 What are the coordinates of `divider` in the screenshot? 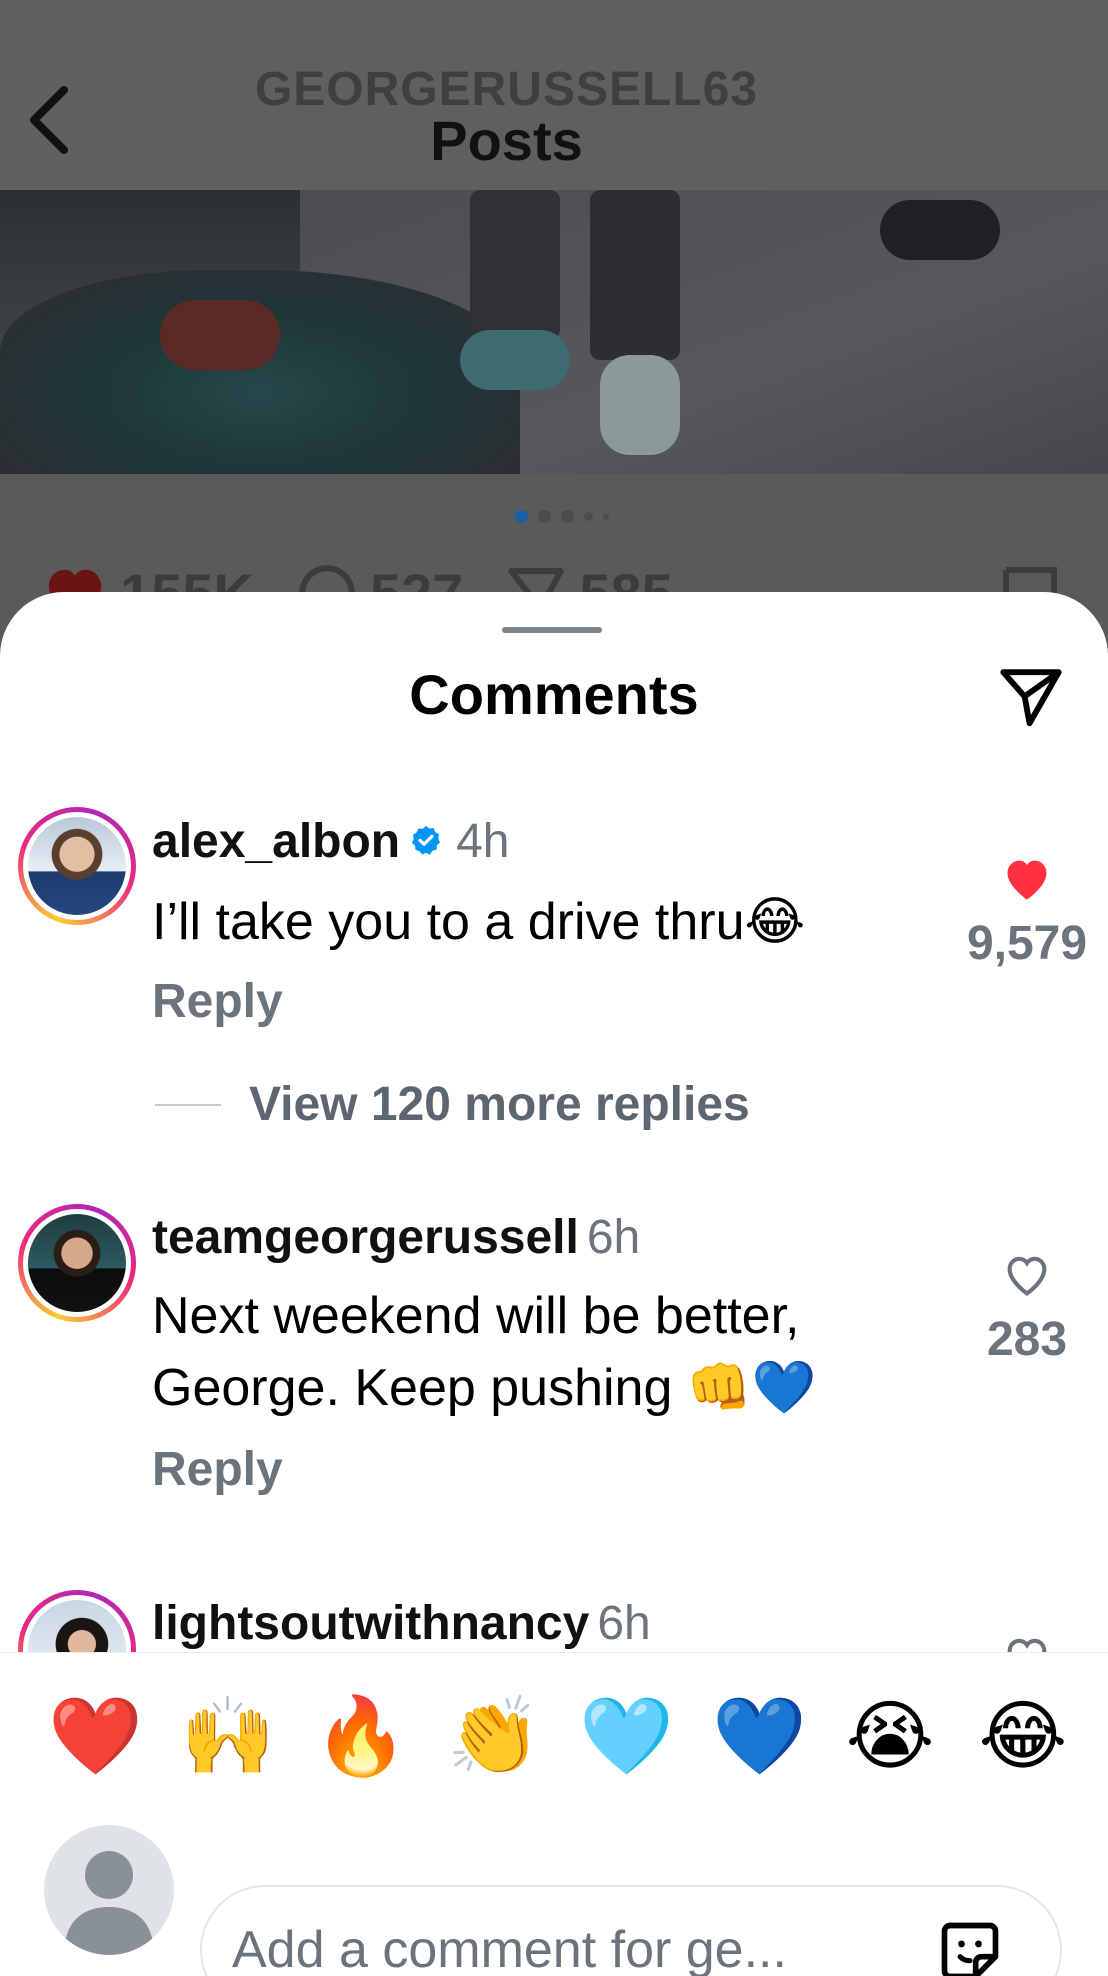 It's located at (188, 1104).